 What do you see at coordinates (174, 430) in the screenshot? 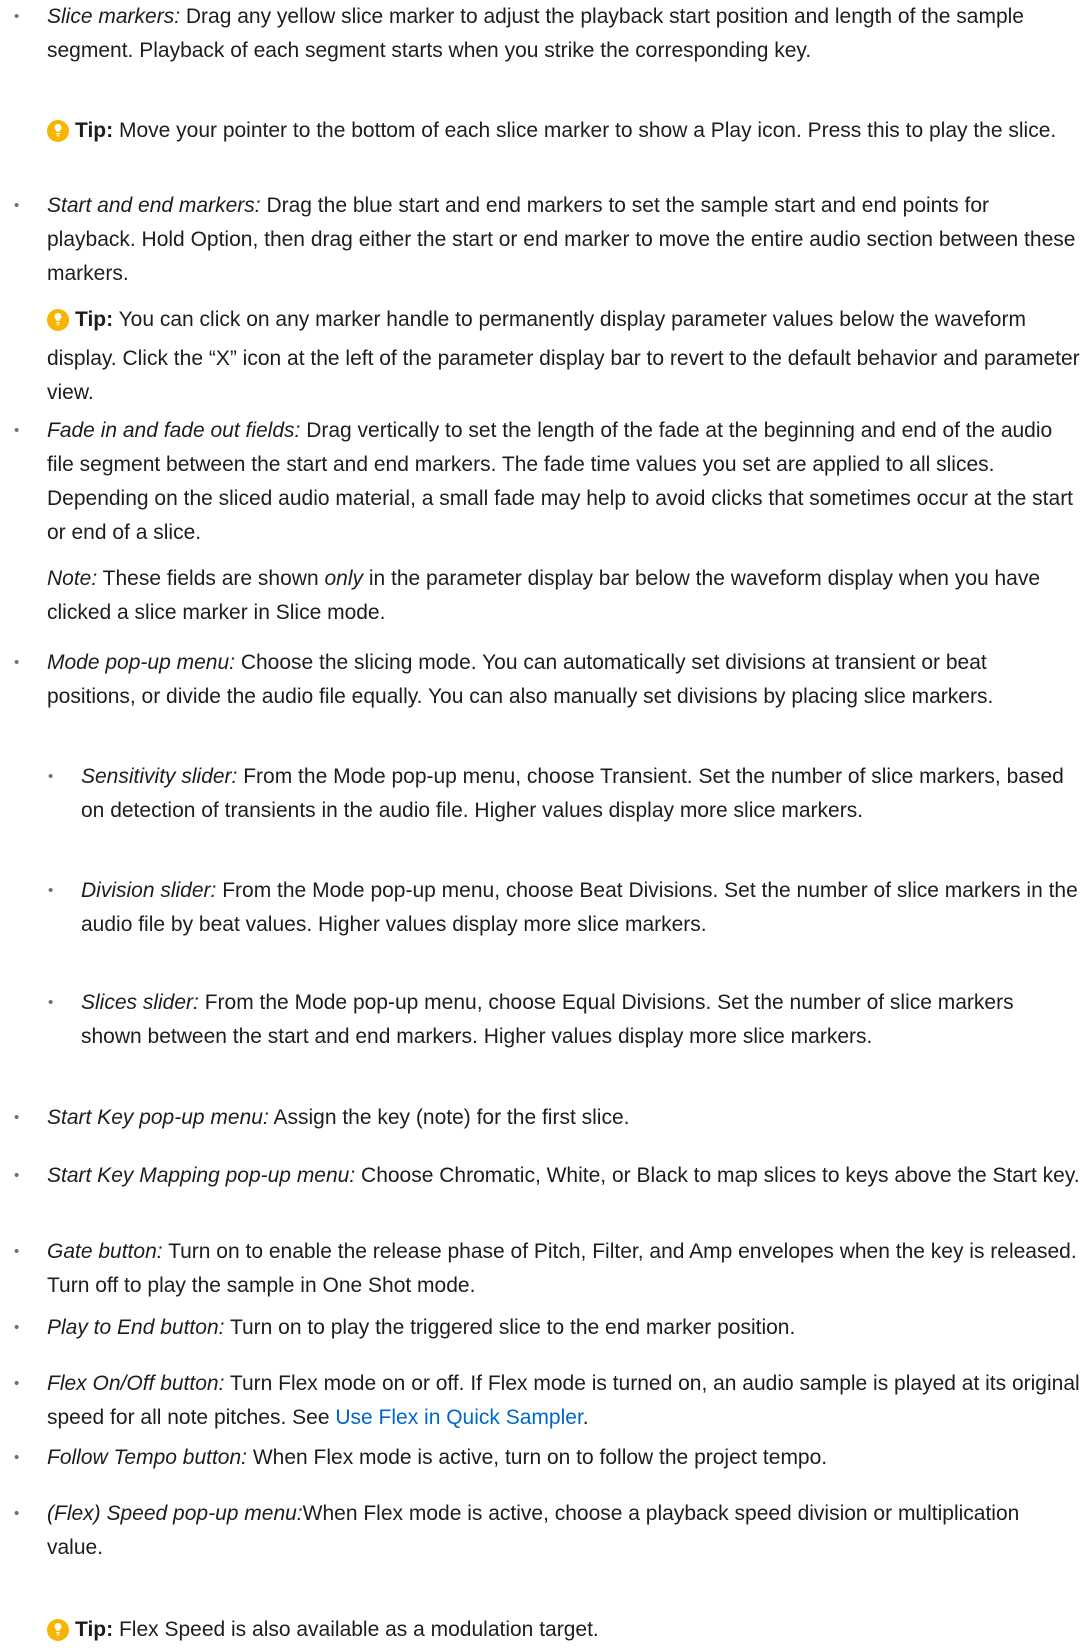
I see `term-label: Fade in and fade out fields:` at bounding box center [174, 430].